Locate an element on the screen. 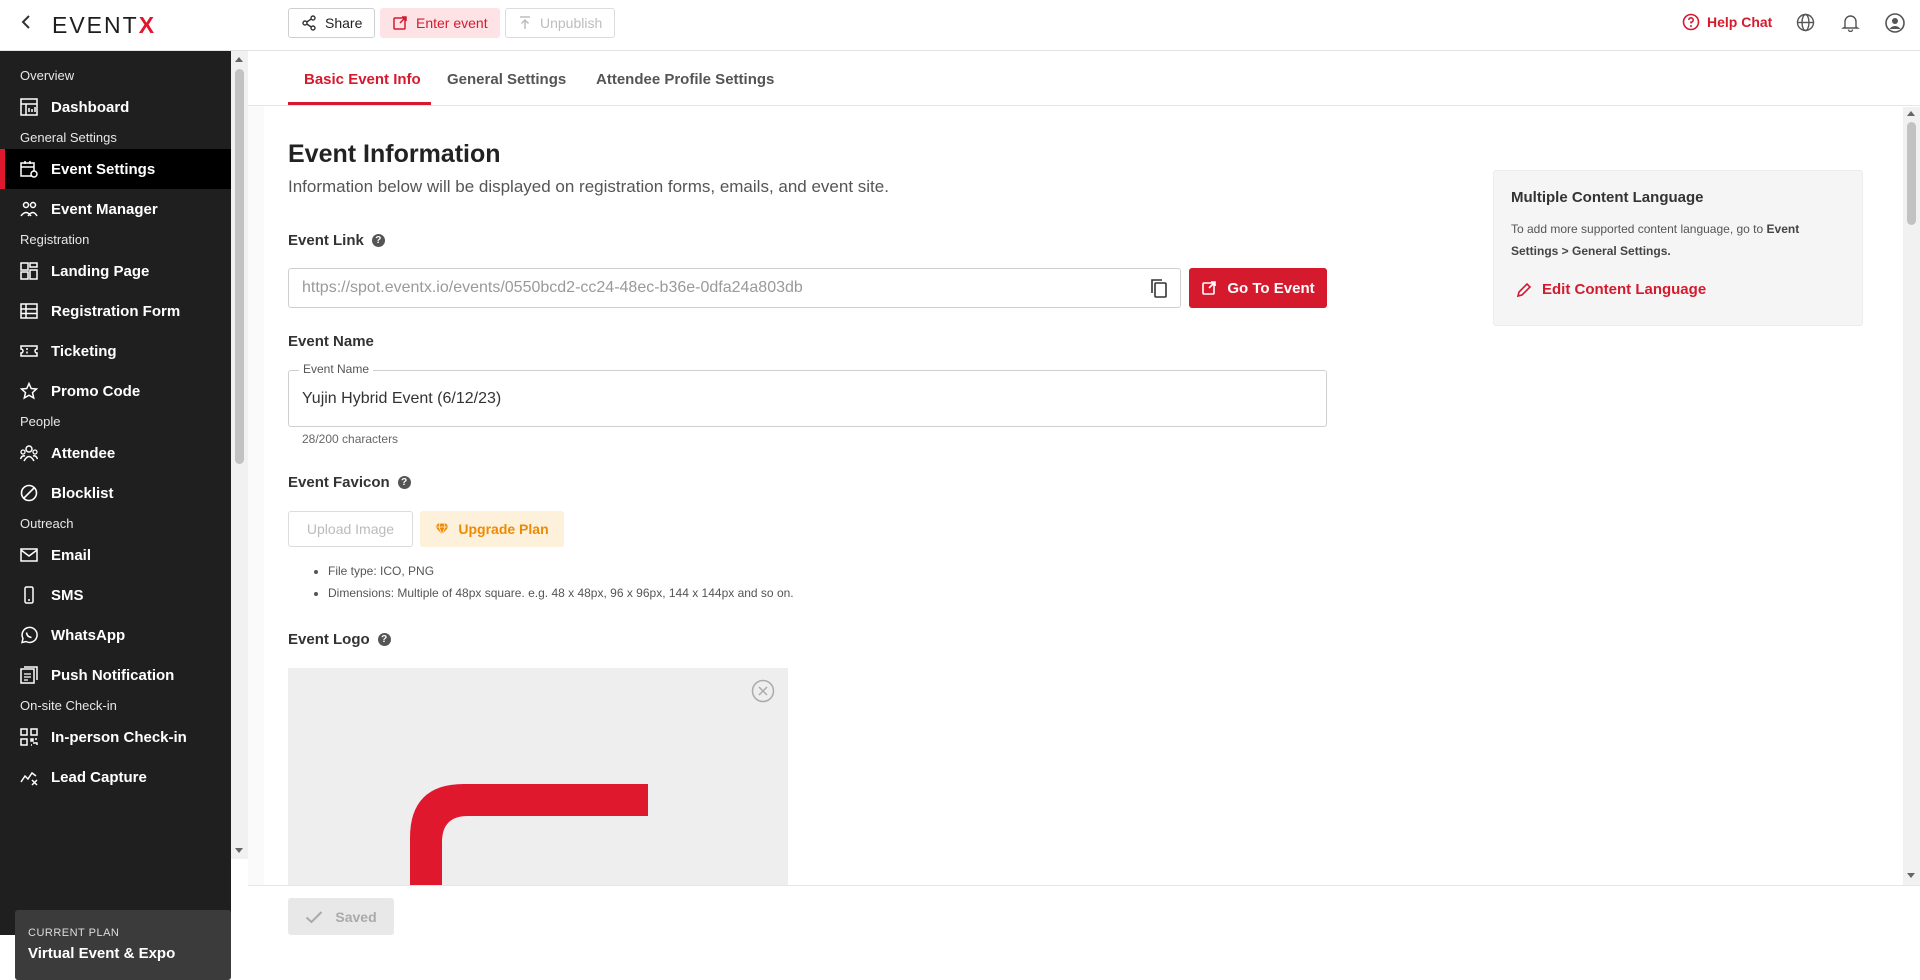  ticket-icon is located at coordinates (29, 351).